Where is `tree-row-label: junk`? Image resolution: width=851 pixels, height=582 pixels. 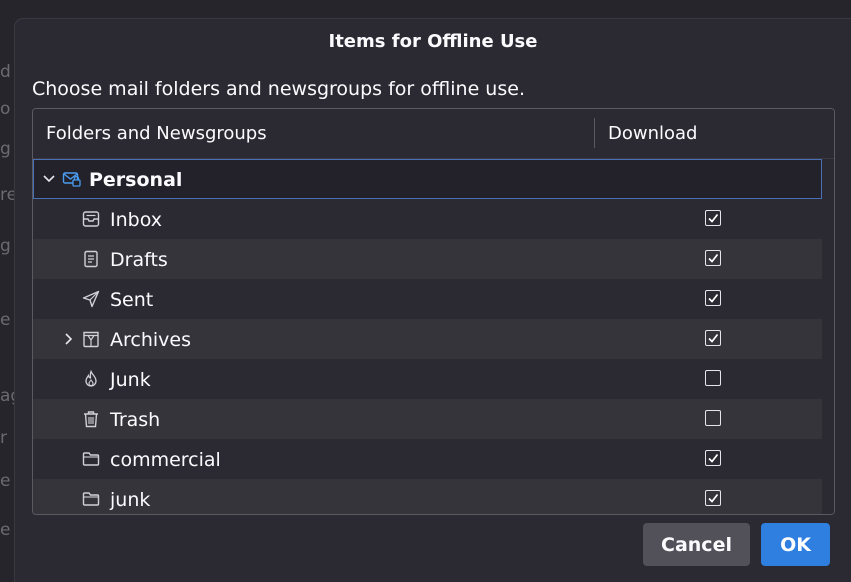 tree-row-label: junk is located at coordinates (130, 500).